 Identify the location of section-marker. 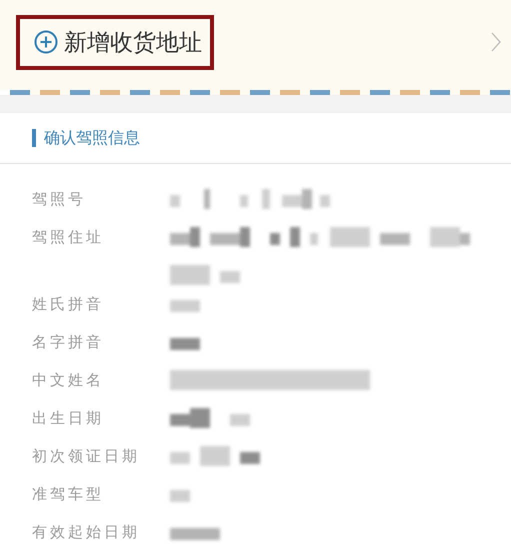
(34, 138).